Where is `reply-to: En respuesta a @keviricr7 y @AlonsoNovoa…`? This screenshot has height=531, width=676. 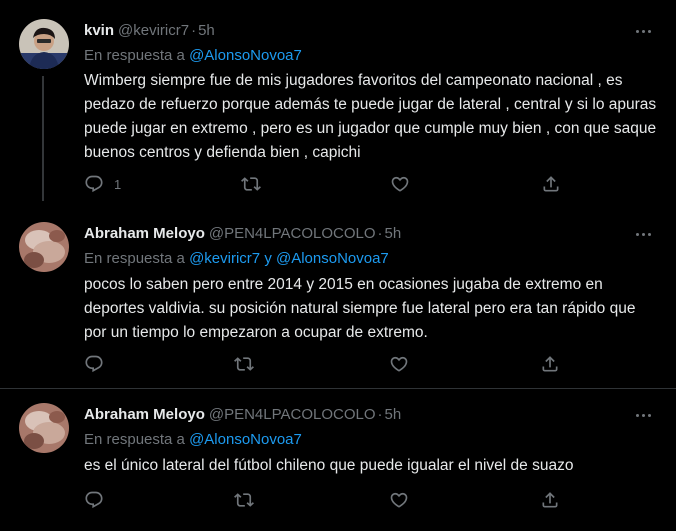
reply-to: En respuesta a @keviricr7 y @AlonsoNovoa… is located at coordinates (236, 259).